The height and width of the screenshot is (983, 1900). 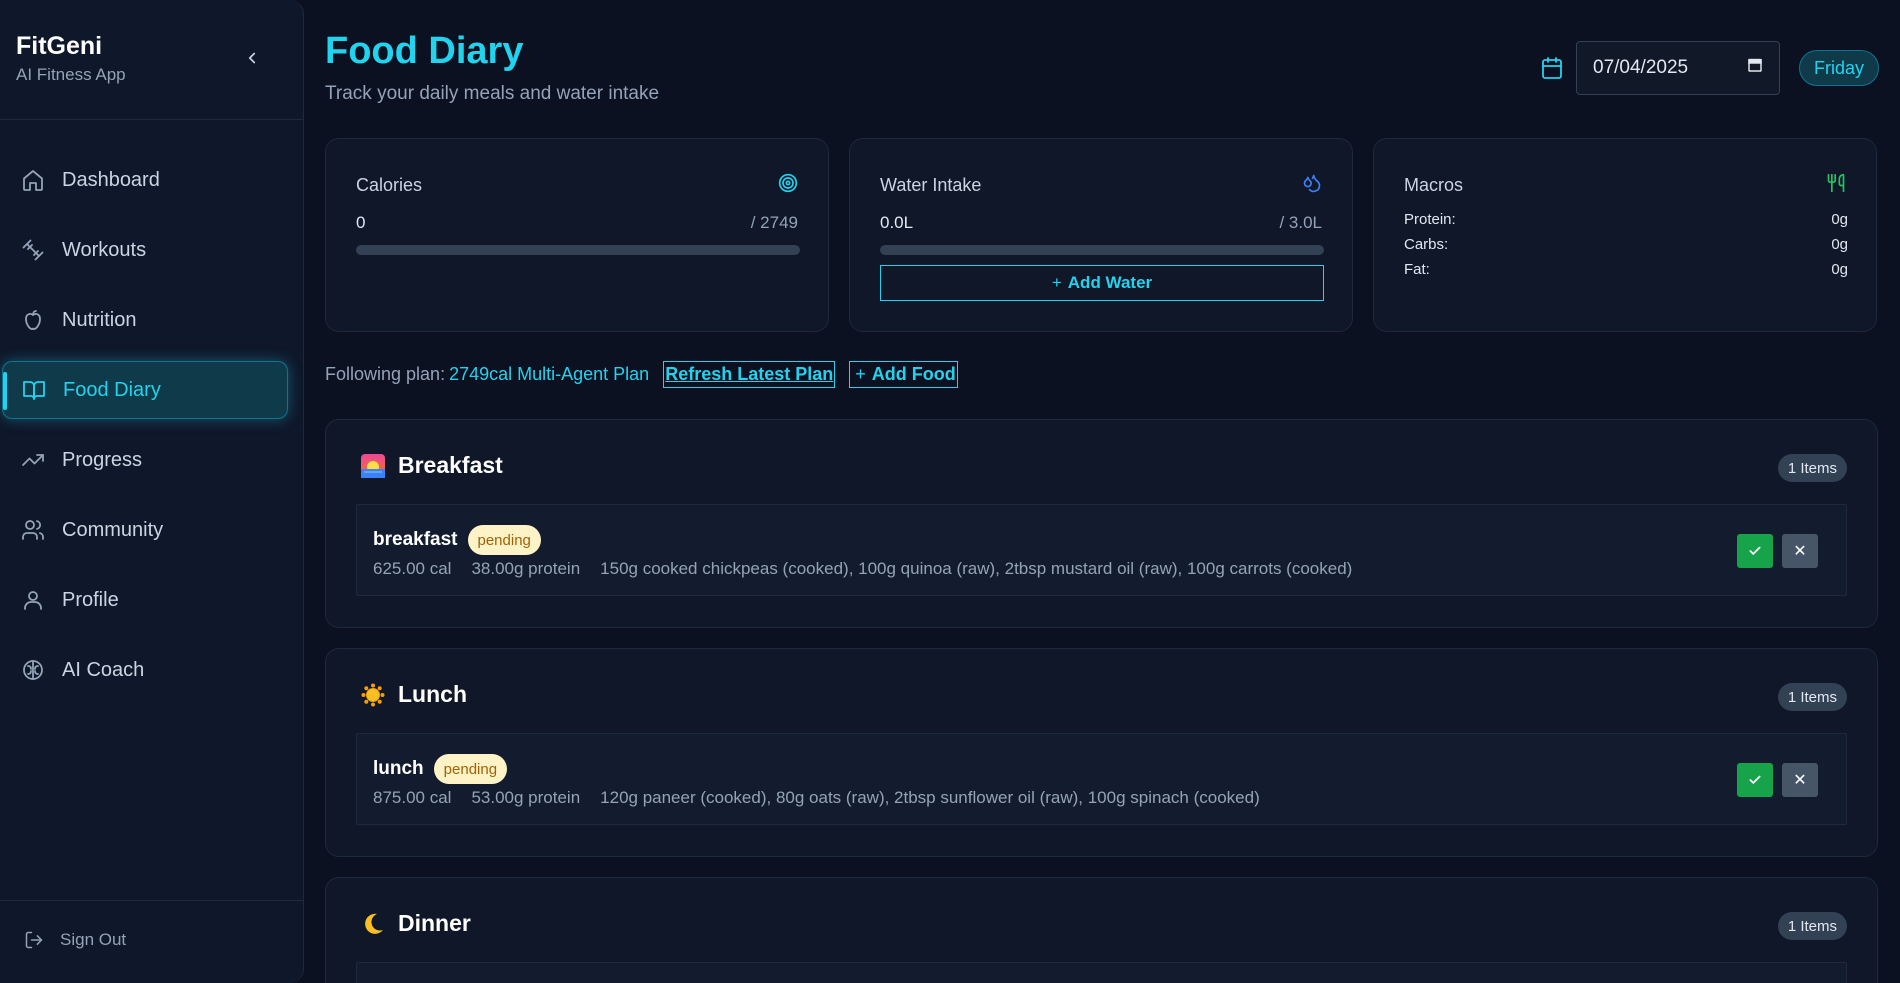 I want to click on macros-title: Macros, so click(x=1434, y=185).